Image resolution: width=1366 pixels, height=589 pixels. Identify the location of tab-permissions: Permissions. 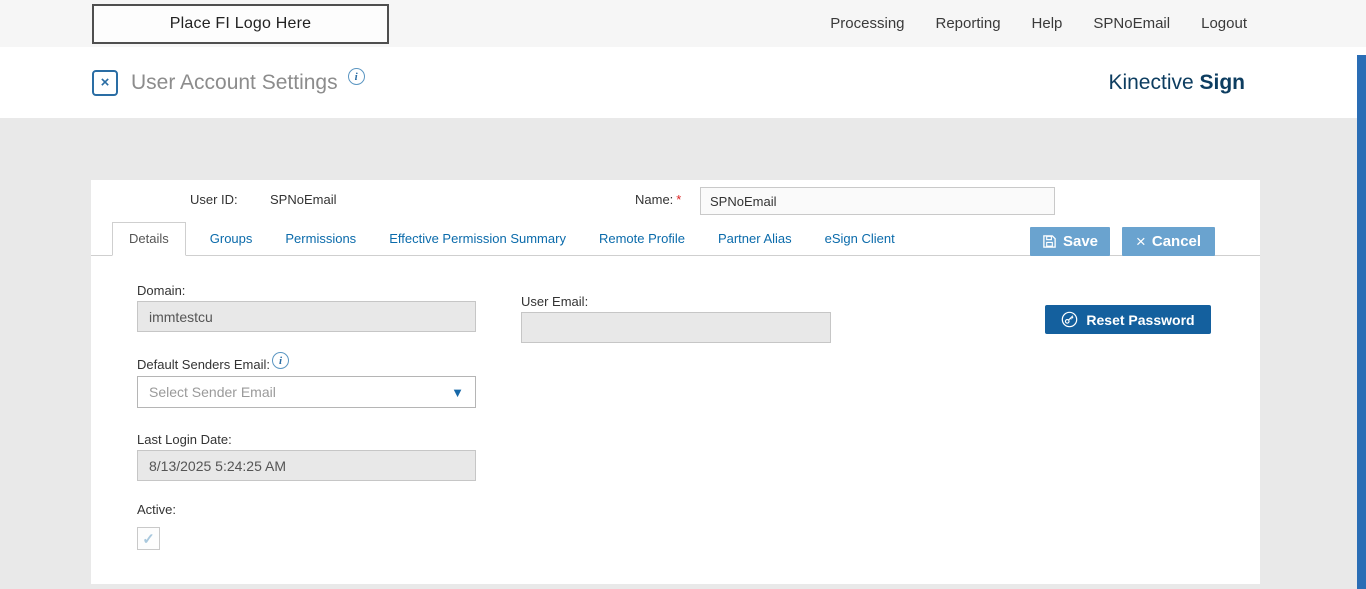
(320, 239).